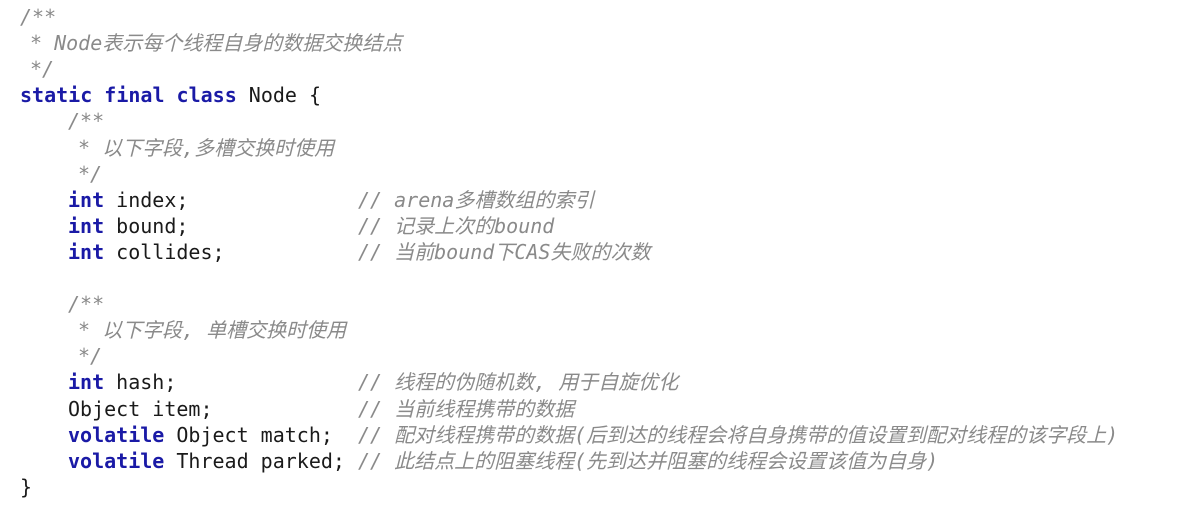 The width and height of the screenshot is (1200, 518). Describe the element at coordinates (504, 251) in the screenshot. I see `code-inline-comment: // 当前bound下CAS失败的次数` at that location.